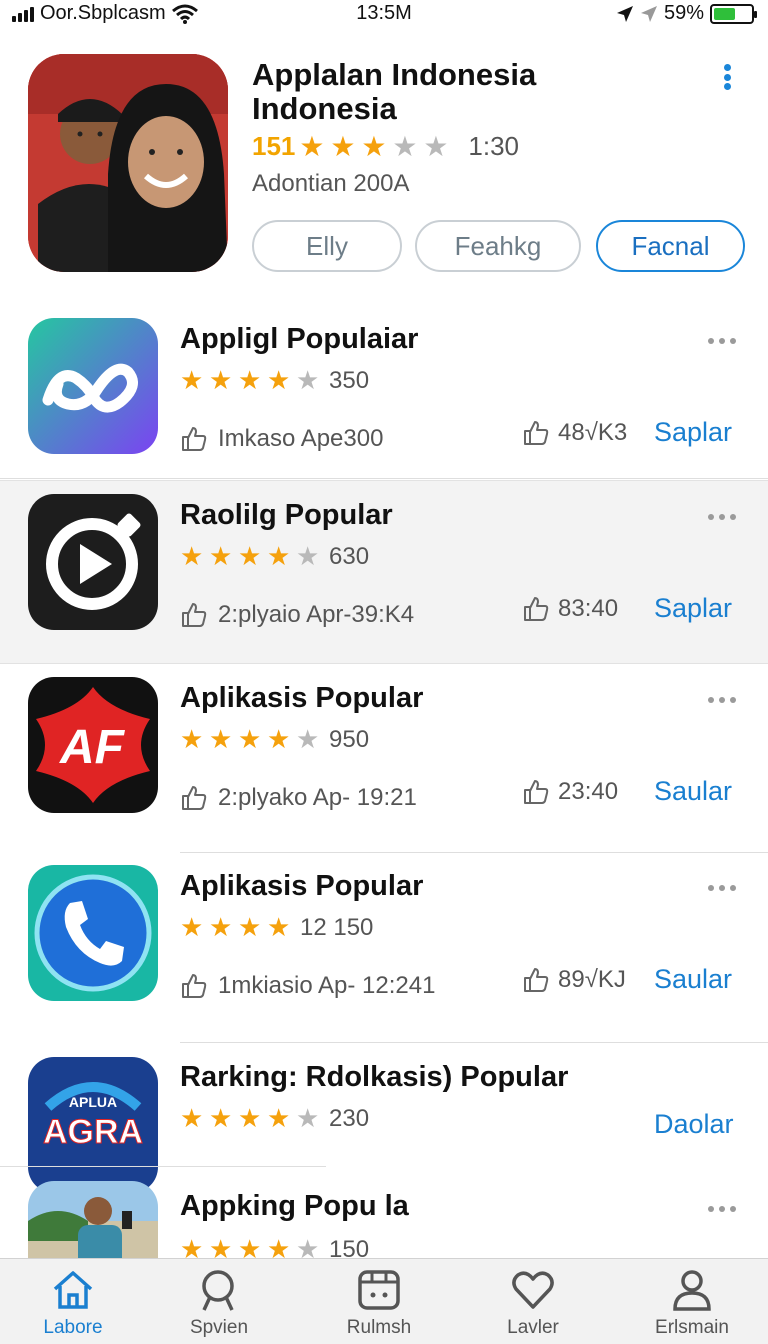 This screenshot has width=768, height=1344. Describe the element at coordinates (533, 1290) in the screenshot. I see `heart-icon` at that location.